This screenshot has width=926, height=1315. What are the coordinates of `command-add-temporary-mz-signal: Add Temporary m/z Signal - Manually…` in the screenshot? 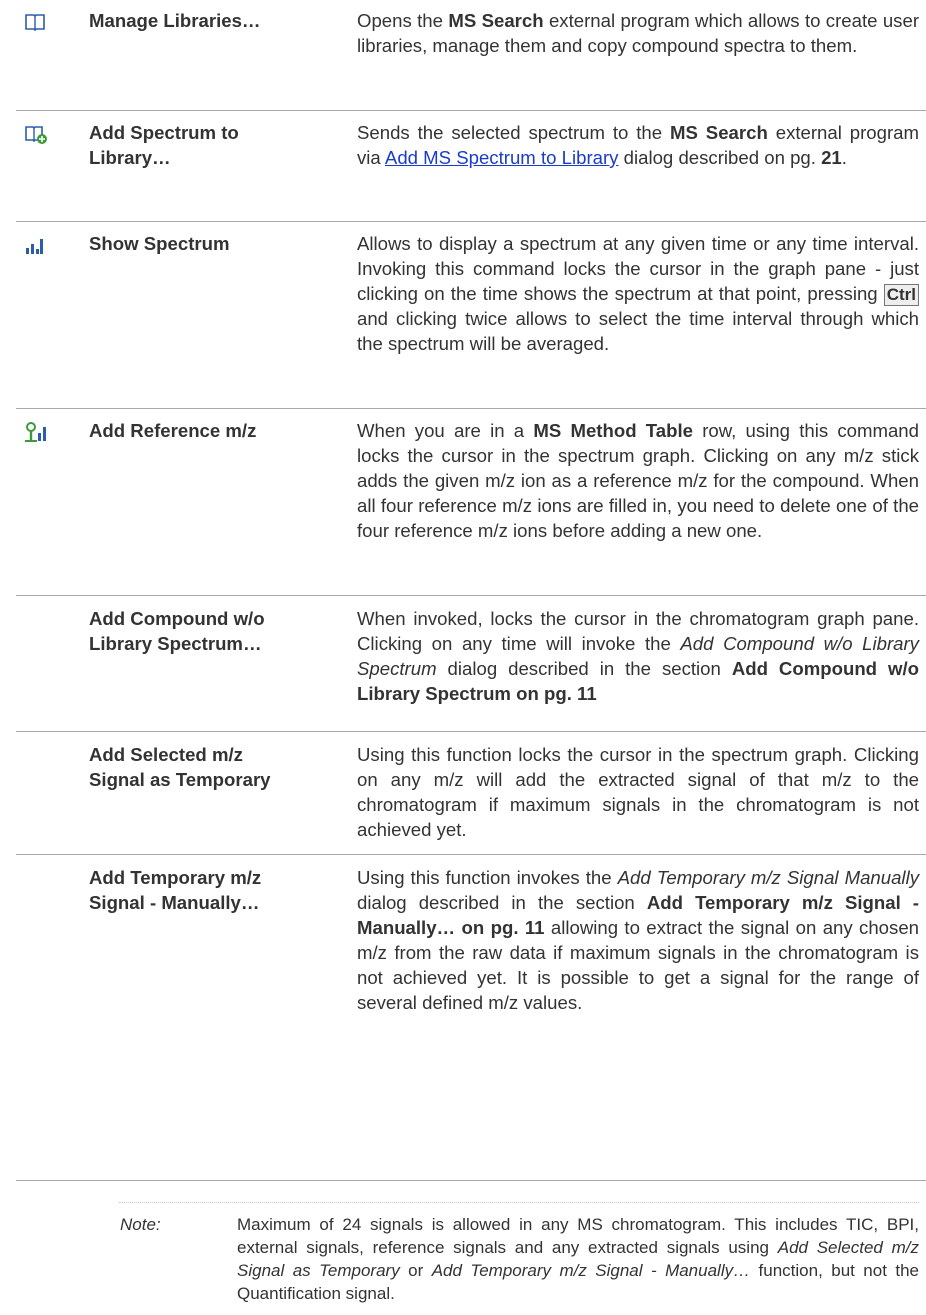 It's located at (175, 890).